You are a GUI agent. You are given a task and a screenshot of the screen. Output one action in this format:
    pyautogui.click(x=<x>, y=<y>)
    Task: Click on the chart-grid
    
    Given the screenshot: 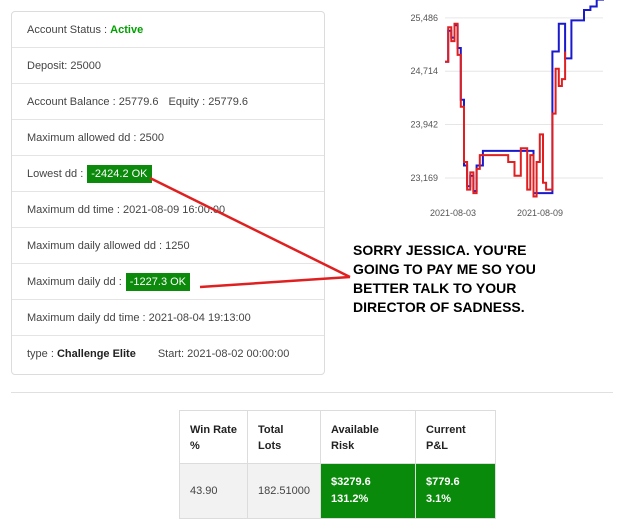 What is the action you would take?
    pyautogui.click(x=524, y=98)
    